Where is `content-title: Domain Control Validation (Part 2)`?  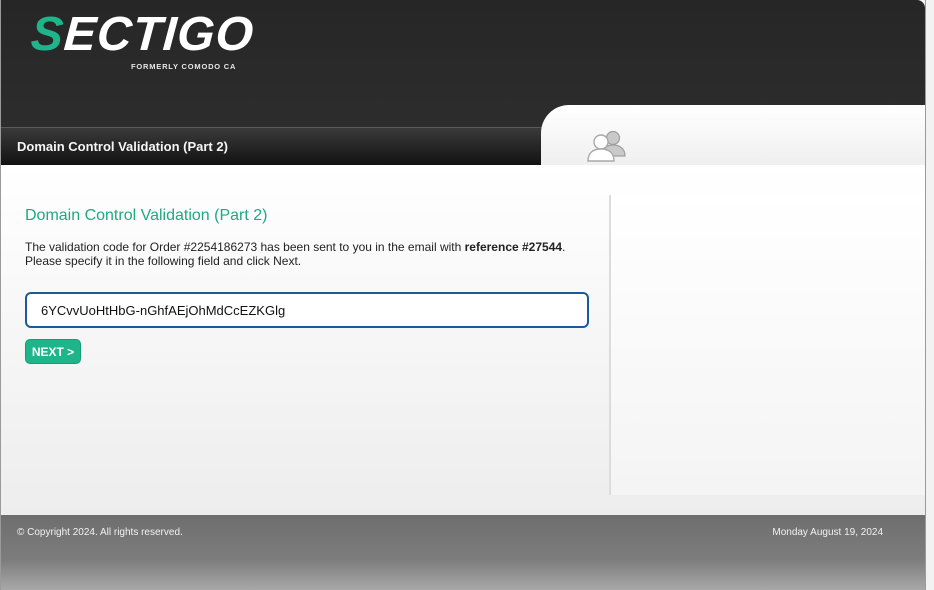 content-title: Domain Control Validation (Part 2) is located at coordinates (146, 215).